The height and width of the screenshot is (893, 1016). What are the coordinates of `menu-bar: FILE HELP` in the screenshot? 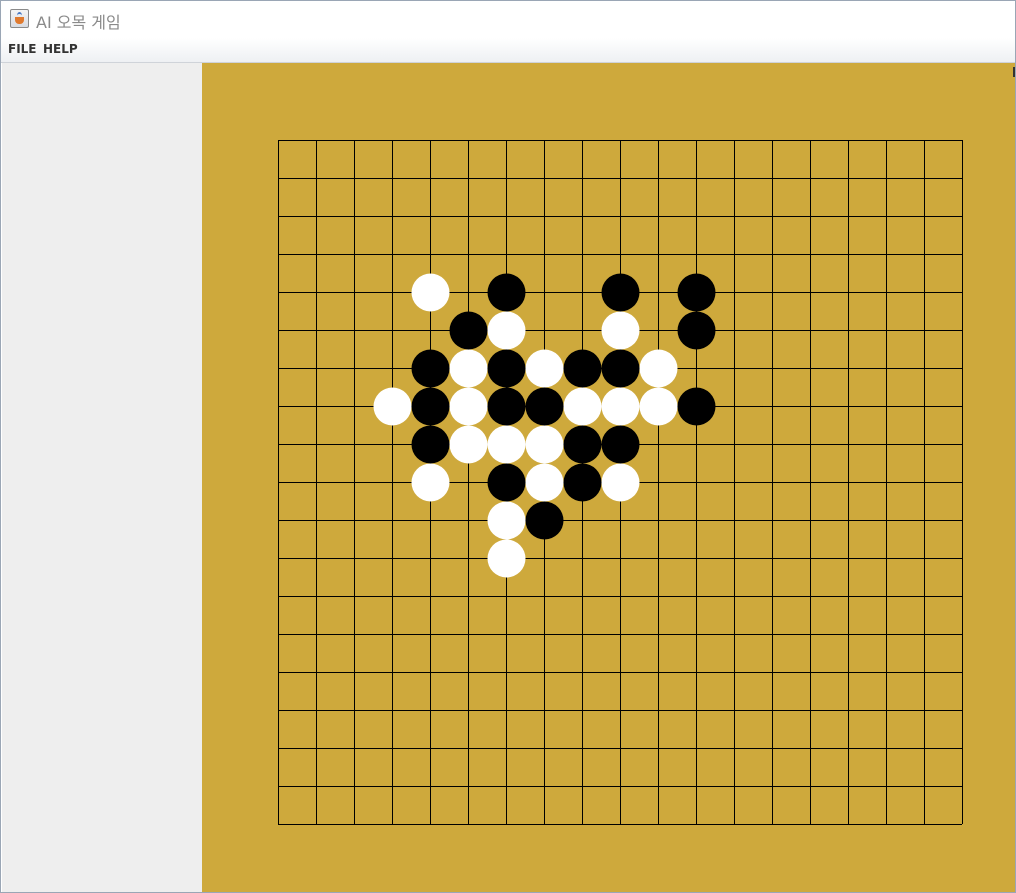 It's located at (508, 50).